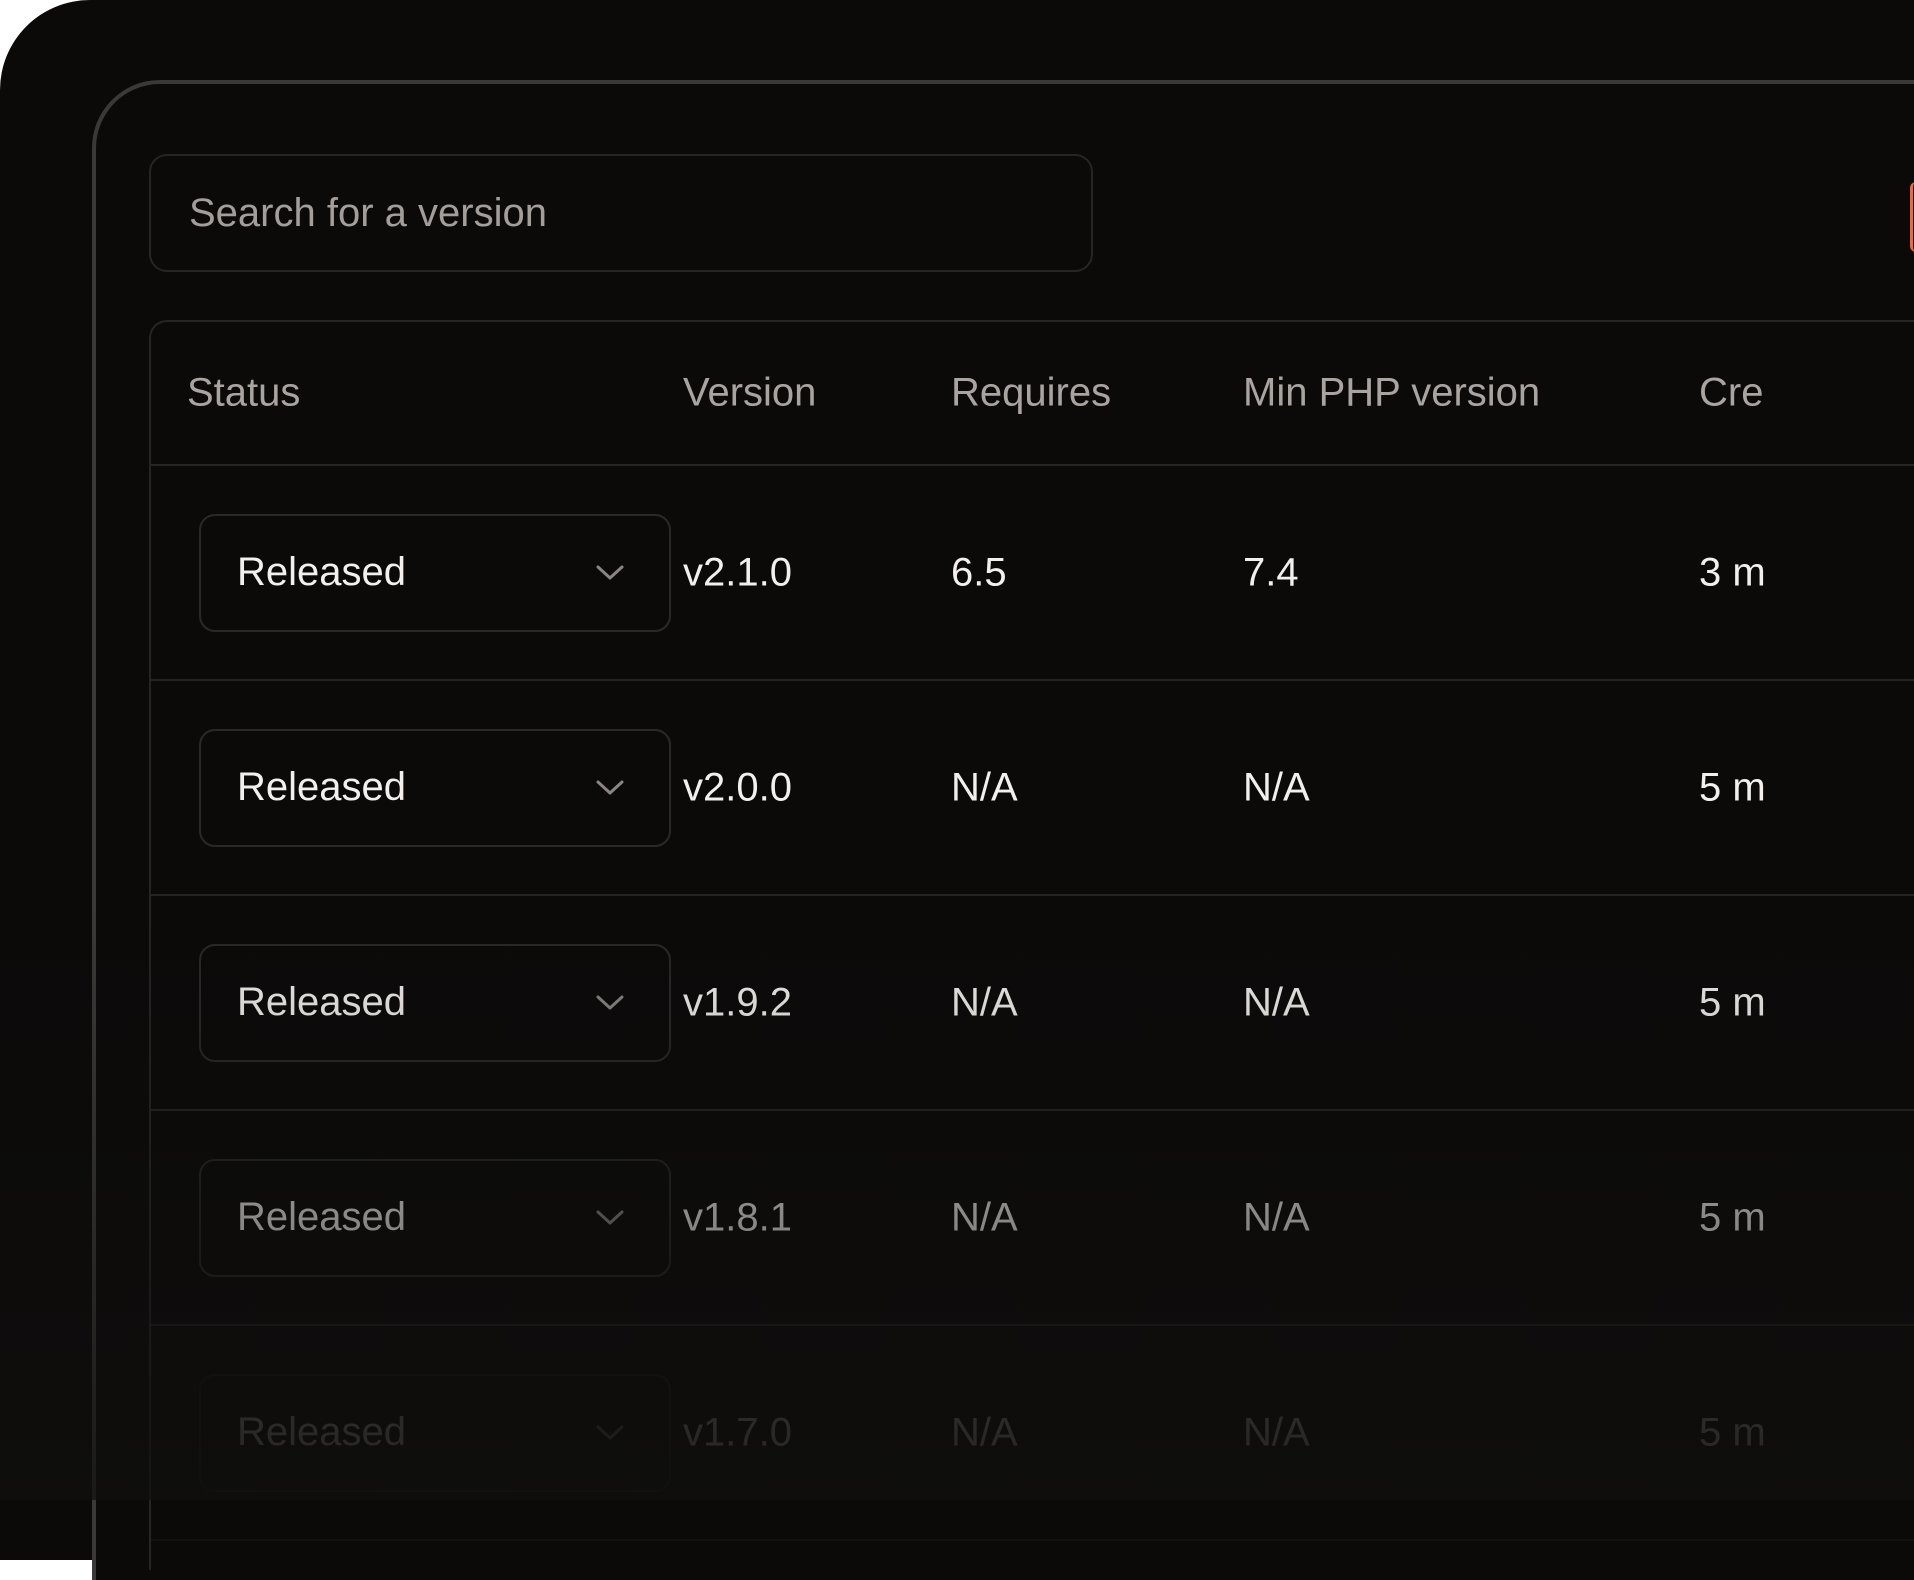  I want to click on table-row: Released v1.9.2 N/A N/A 5 m, so click(1032, 1003).